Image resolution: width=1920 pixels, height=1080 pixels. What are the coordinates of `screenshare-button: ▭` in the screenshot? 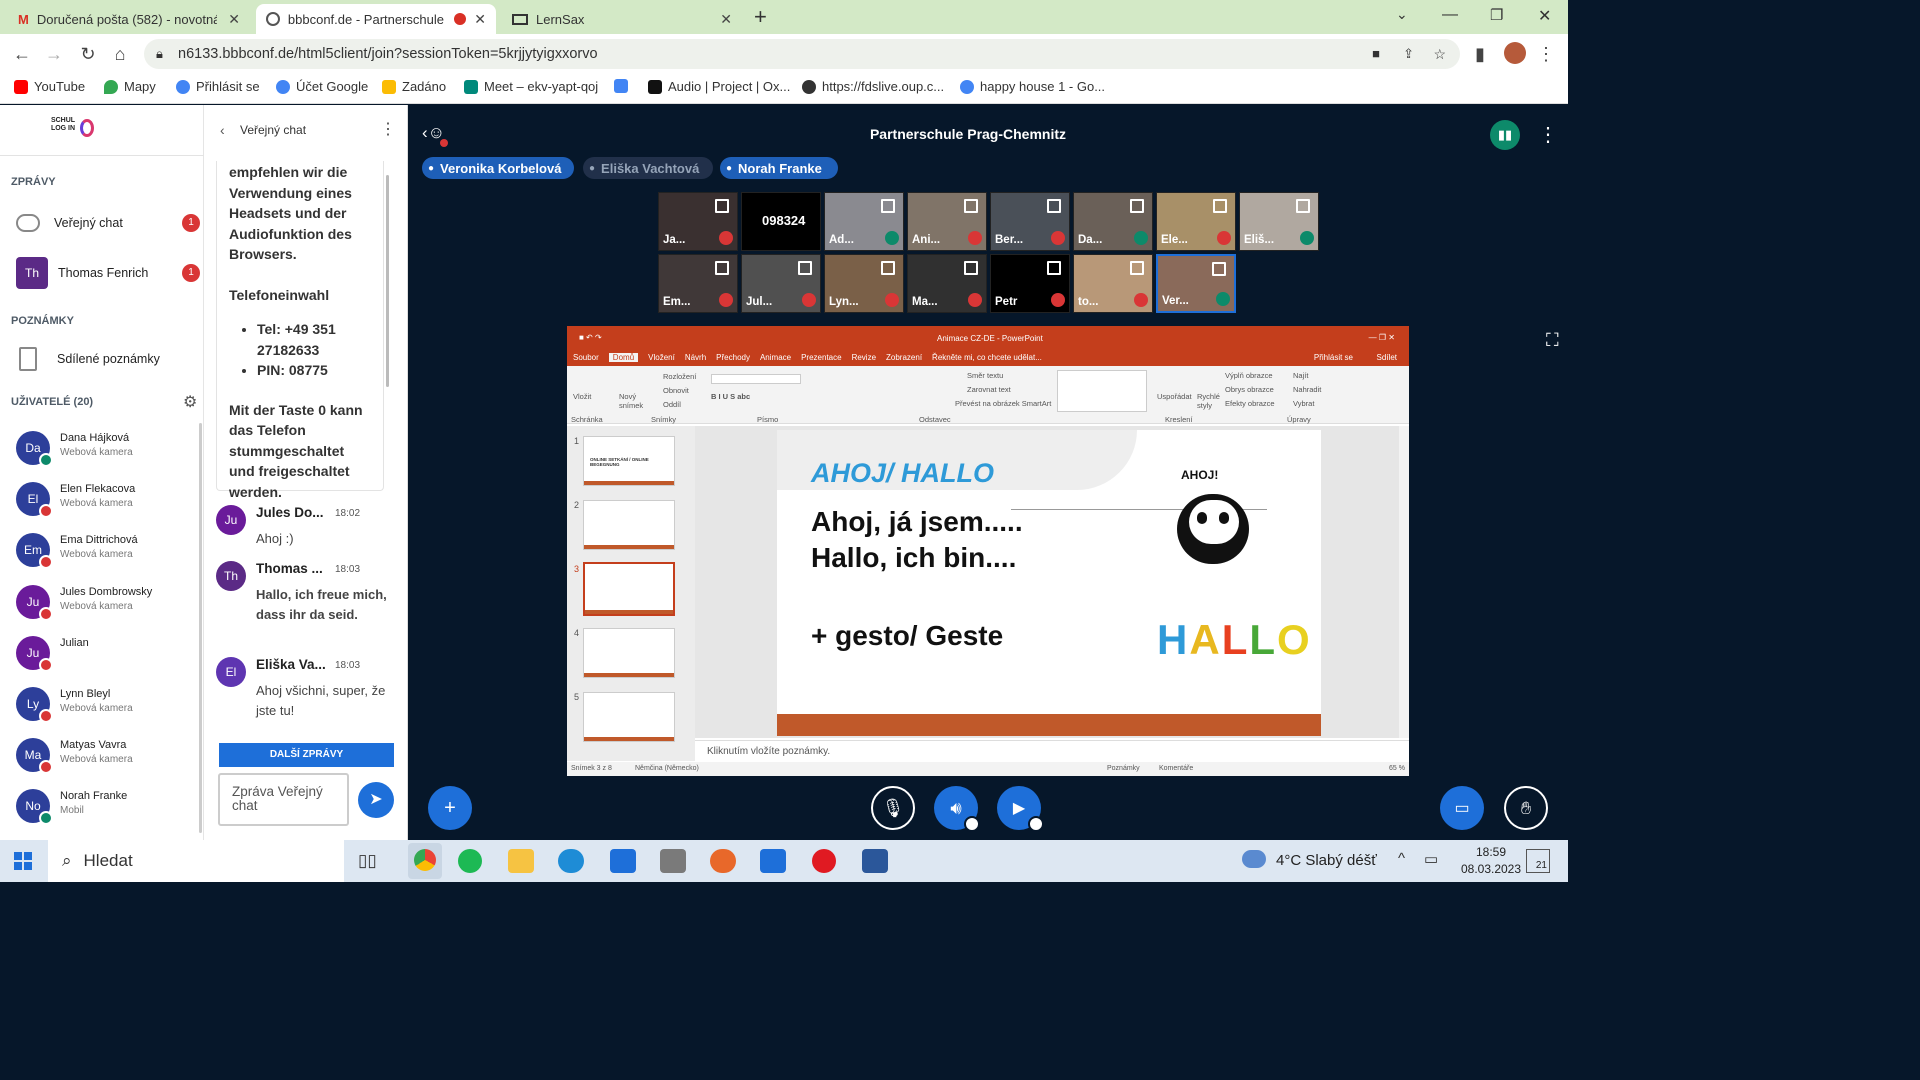 It's located at (1462, 808).